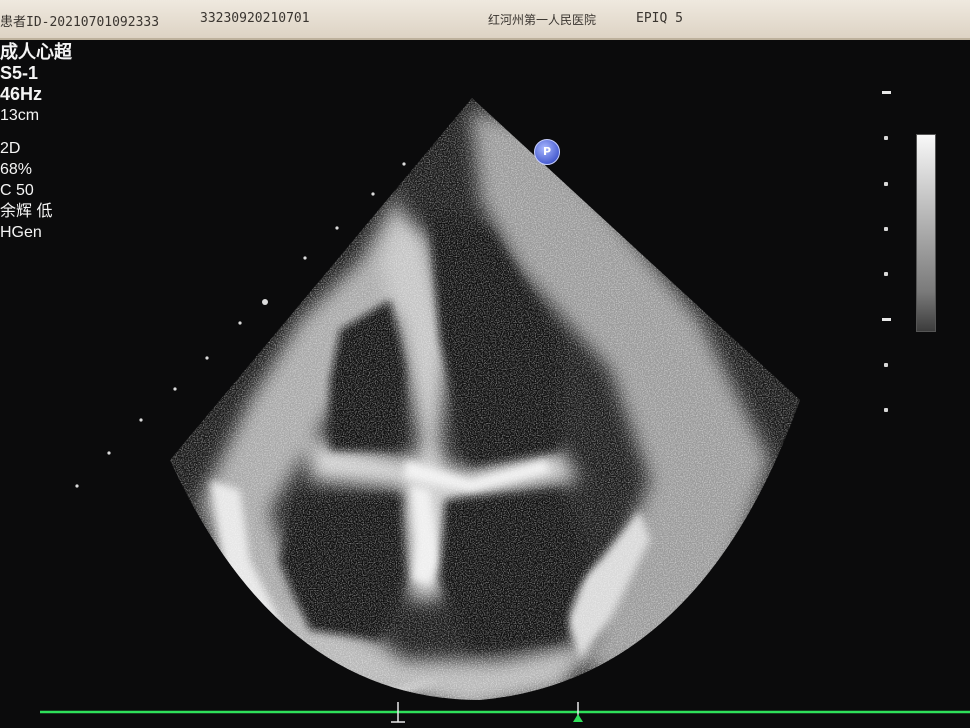 The width and height of the screenshot is (970, 728). What do you see at coordinates (926, 233) in the screenshot?
I see `grayscale-bar` at bounding box center [926, 233].